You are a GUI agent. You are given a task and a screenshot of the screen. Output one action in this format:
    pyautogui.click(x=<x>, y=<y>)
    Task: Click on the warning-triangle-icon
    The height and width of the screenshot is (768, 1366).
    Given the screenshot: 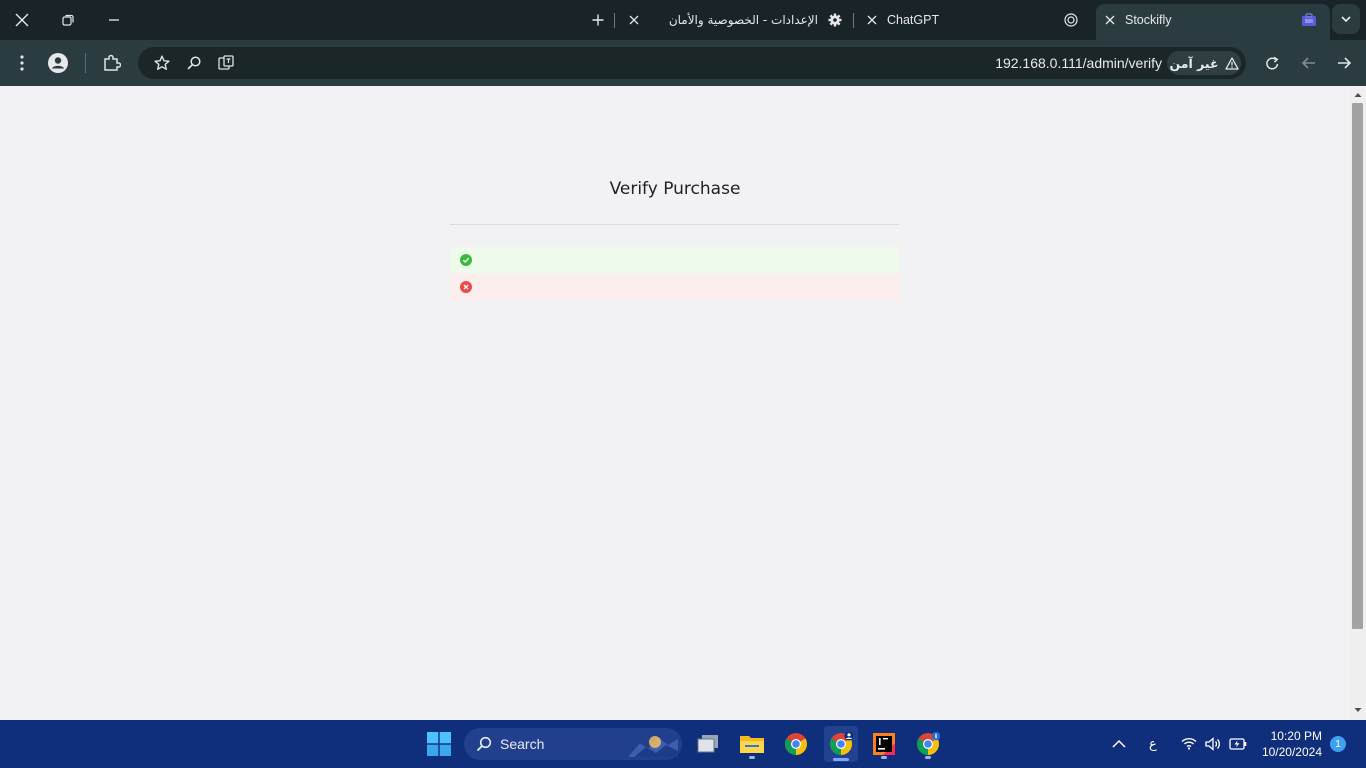 What is the action you would take?
    pyautogui.click(x=1231, y=63)
    